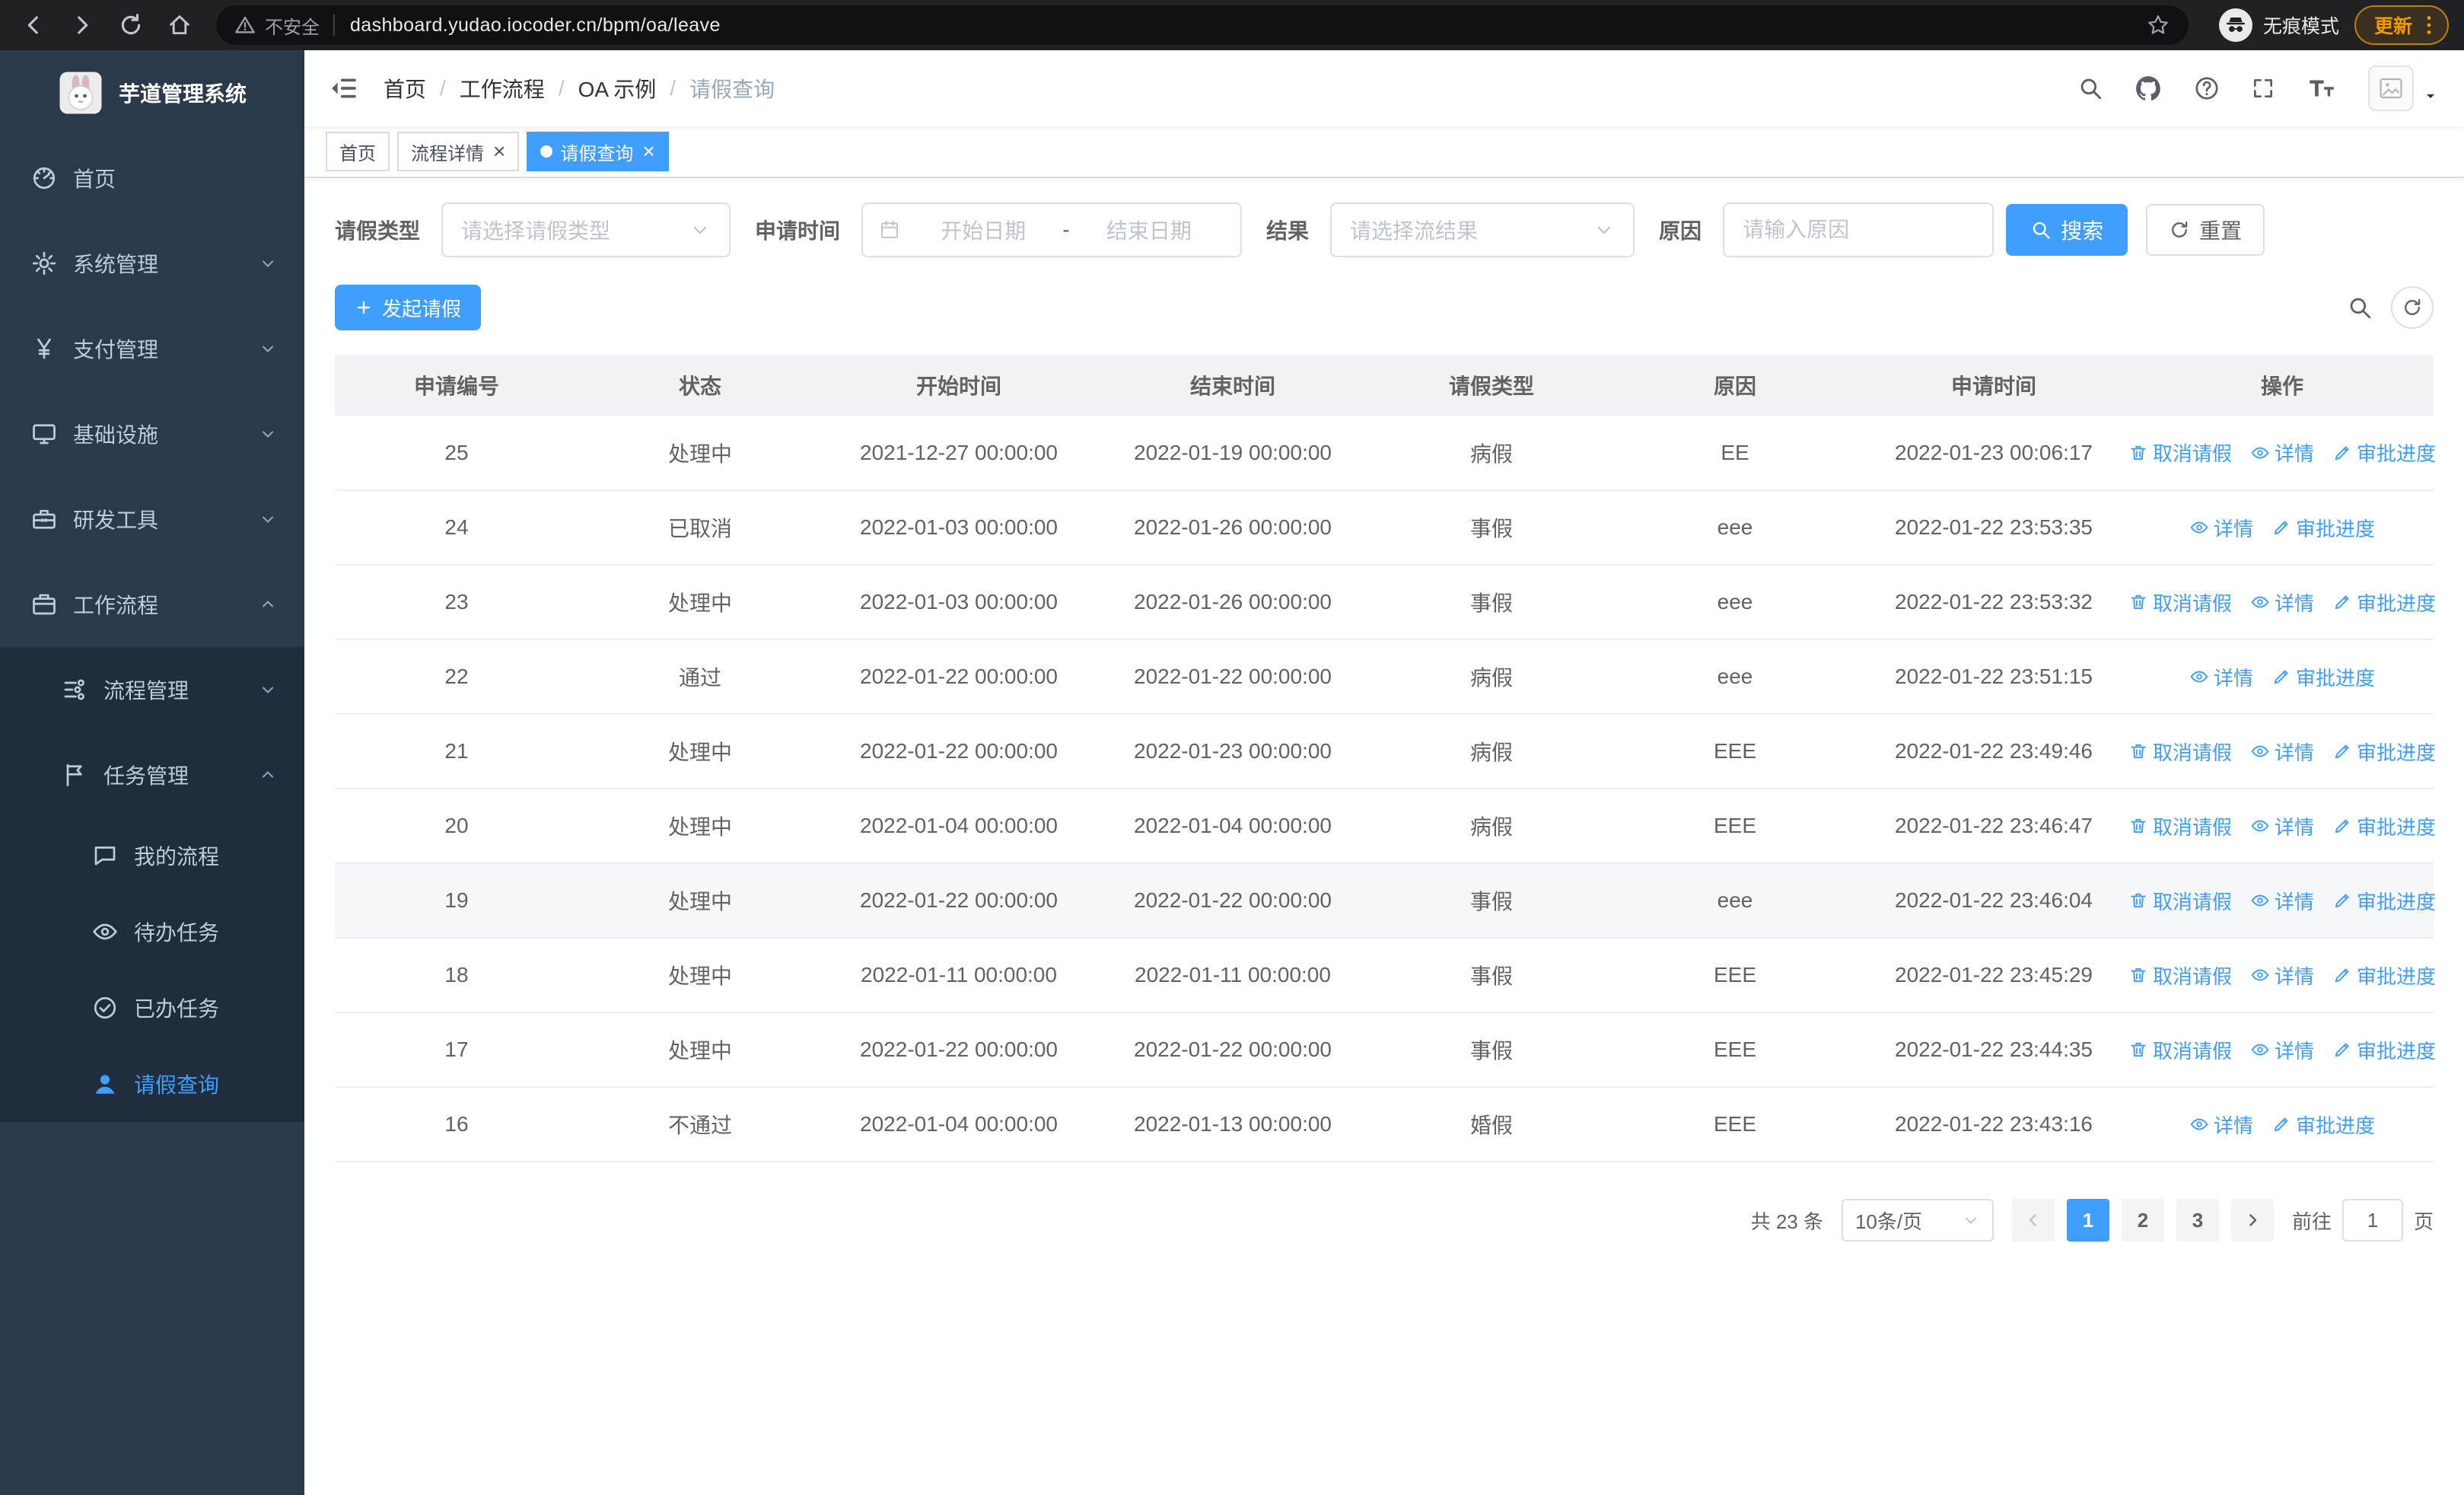 Image resolution: width=2464 pixels, height=1495 pixels. Describe the element at coordinates (1482, 229) in the screenshot. I see `result-select: 请选择流结果` at that location.